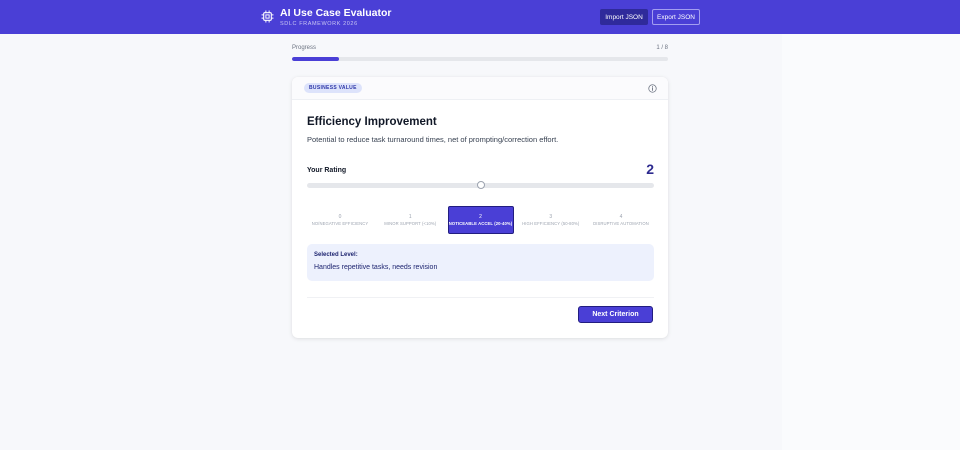  I want to click on criterion-title: Efficiency Improvement, so click(372, 122).